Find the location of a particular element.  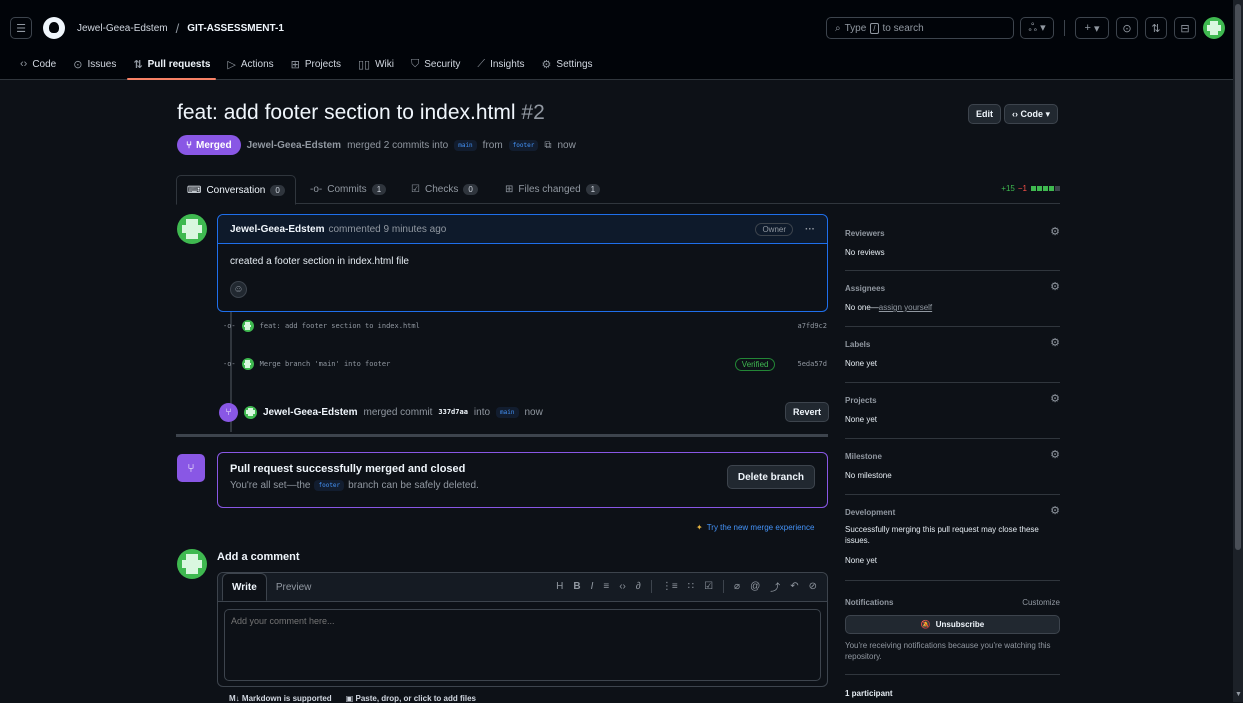

owner-badge: Owner is located at coordinates (774, 229).